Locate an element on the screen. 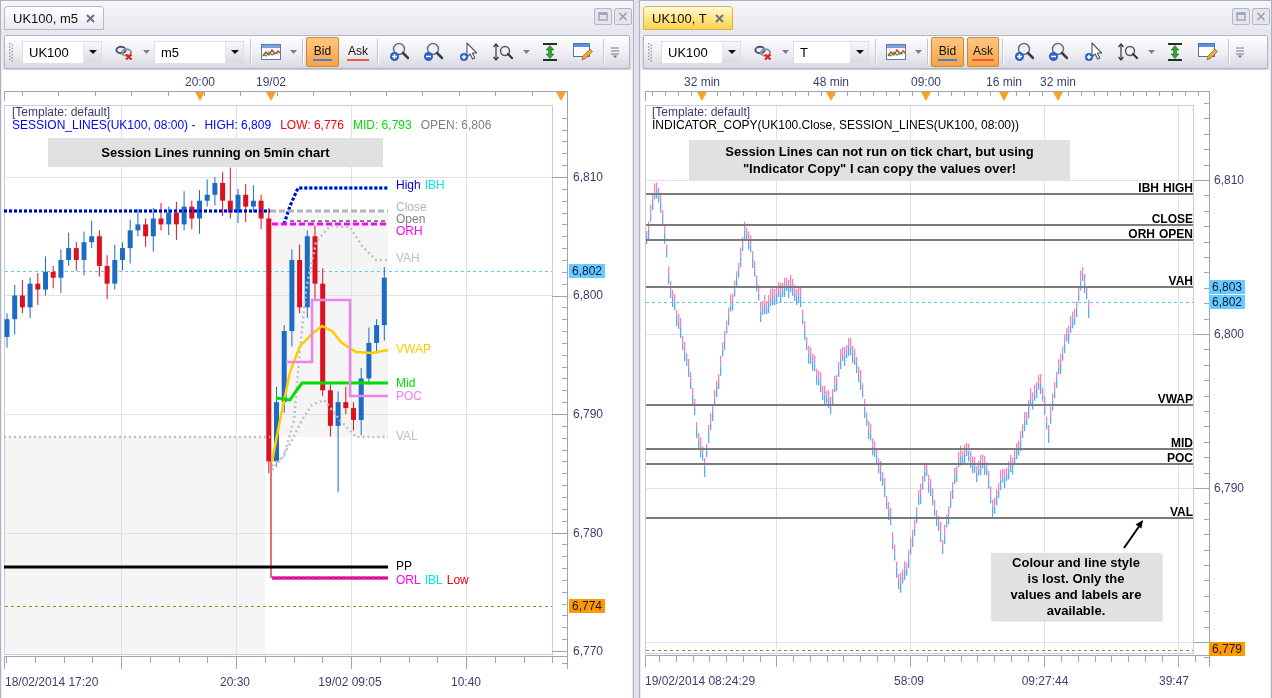  time-axis-label: 58:09 is located at coordinates (909, 681).